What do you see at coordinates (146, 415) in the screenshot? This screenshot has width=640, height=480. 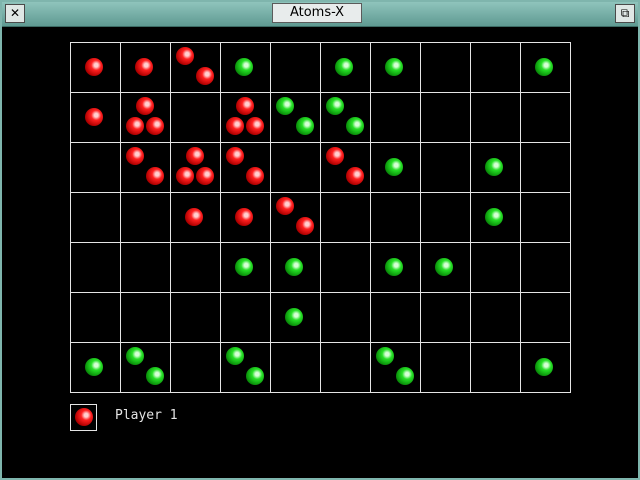 I see `current-player-label: Player 1` at bounding box center [146, 415].